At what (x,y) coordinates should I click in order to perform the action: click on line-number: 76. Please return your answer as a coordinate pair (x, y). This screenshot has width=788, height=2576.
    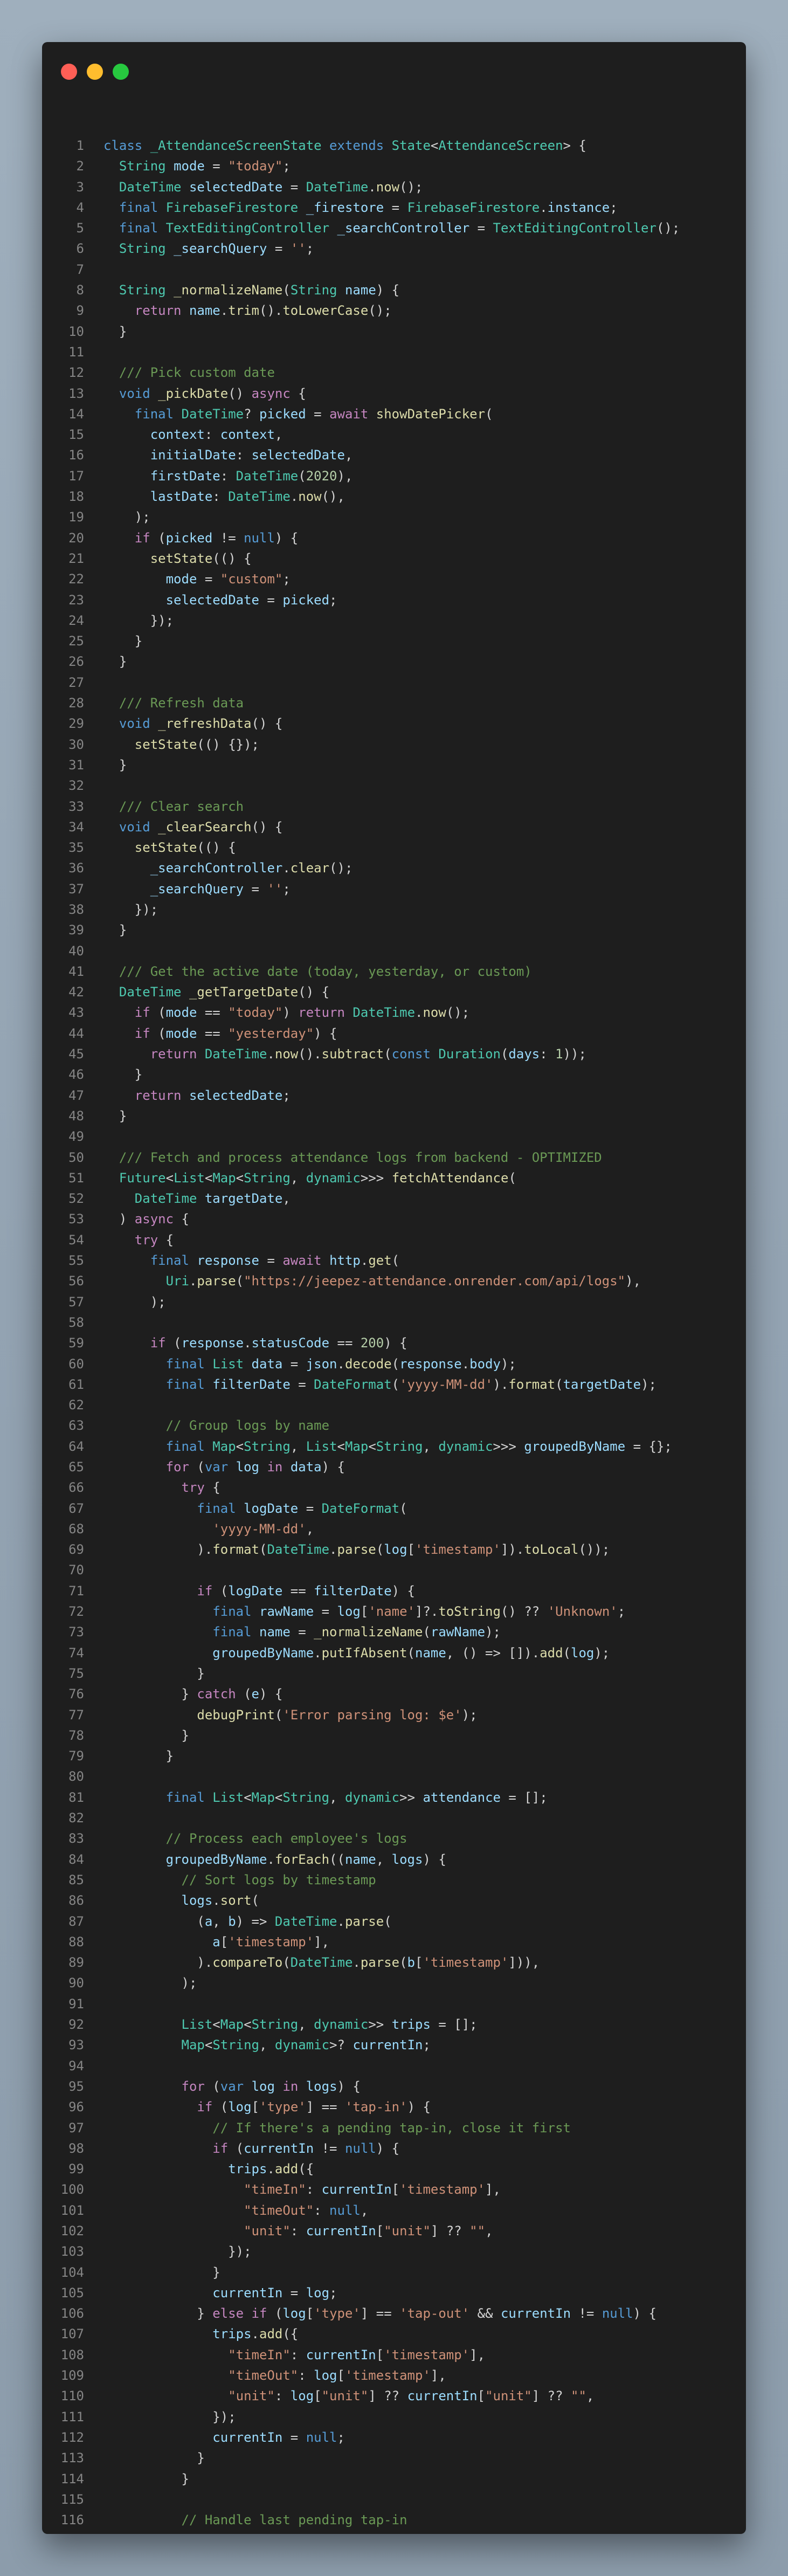
    Looking at the image, I should click on (76, 1694).